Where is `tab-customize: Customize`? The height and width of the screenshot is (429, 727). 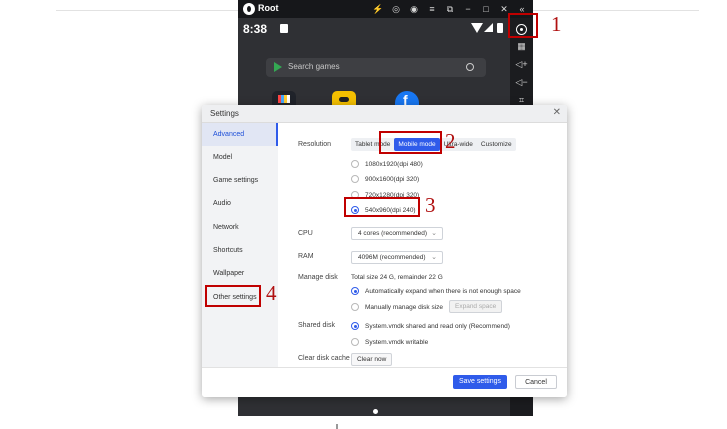
tab-customize: Customize is located at coordinates (496, 144).